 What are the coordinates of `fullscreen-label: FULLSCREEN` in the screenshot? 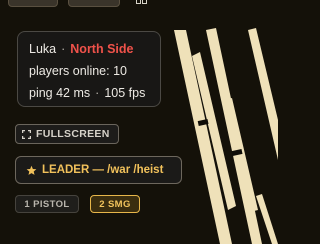 It's located at (73, 134).